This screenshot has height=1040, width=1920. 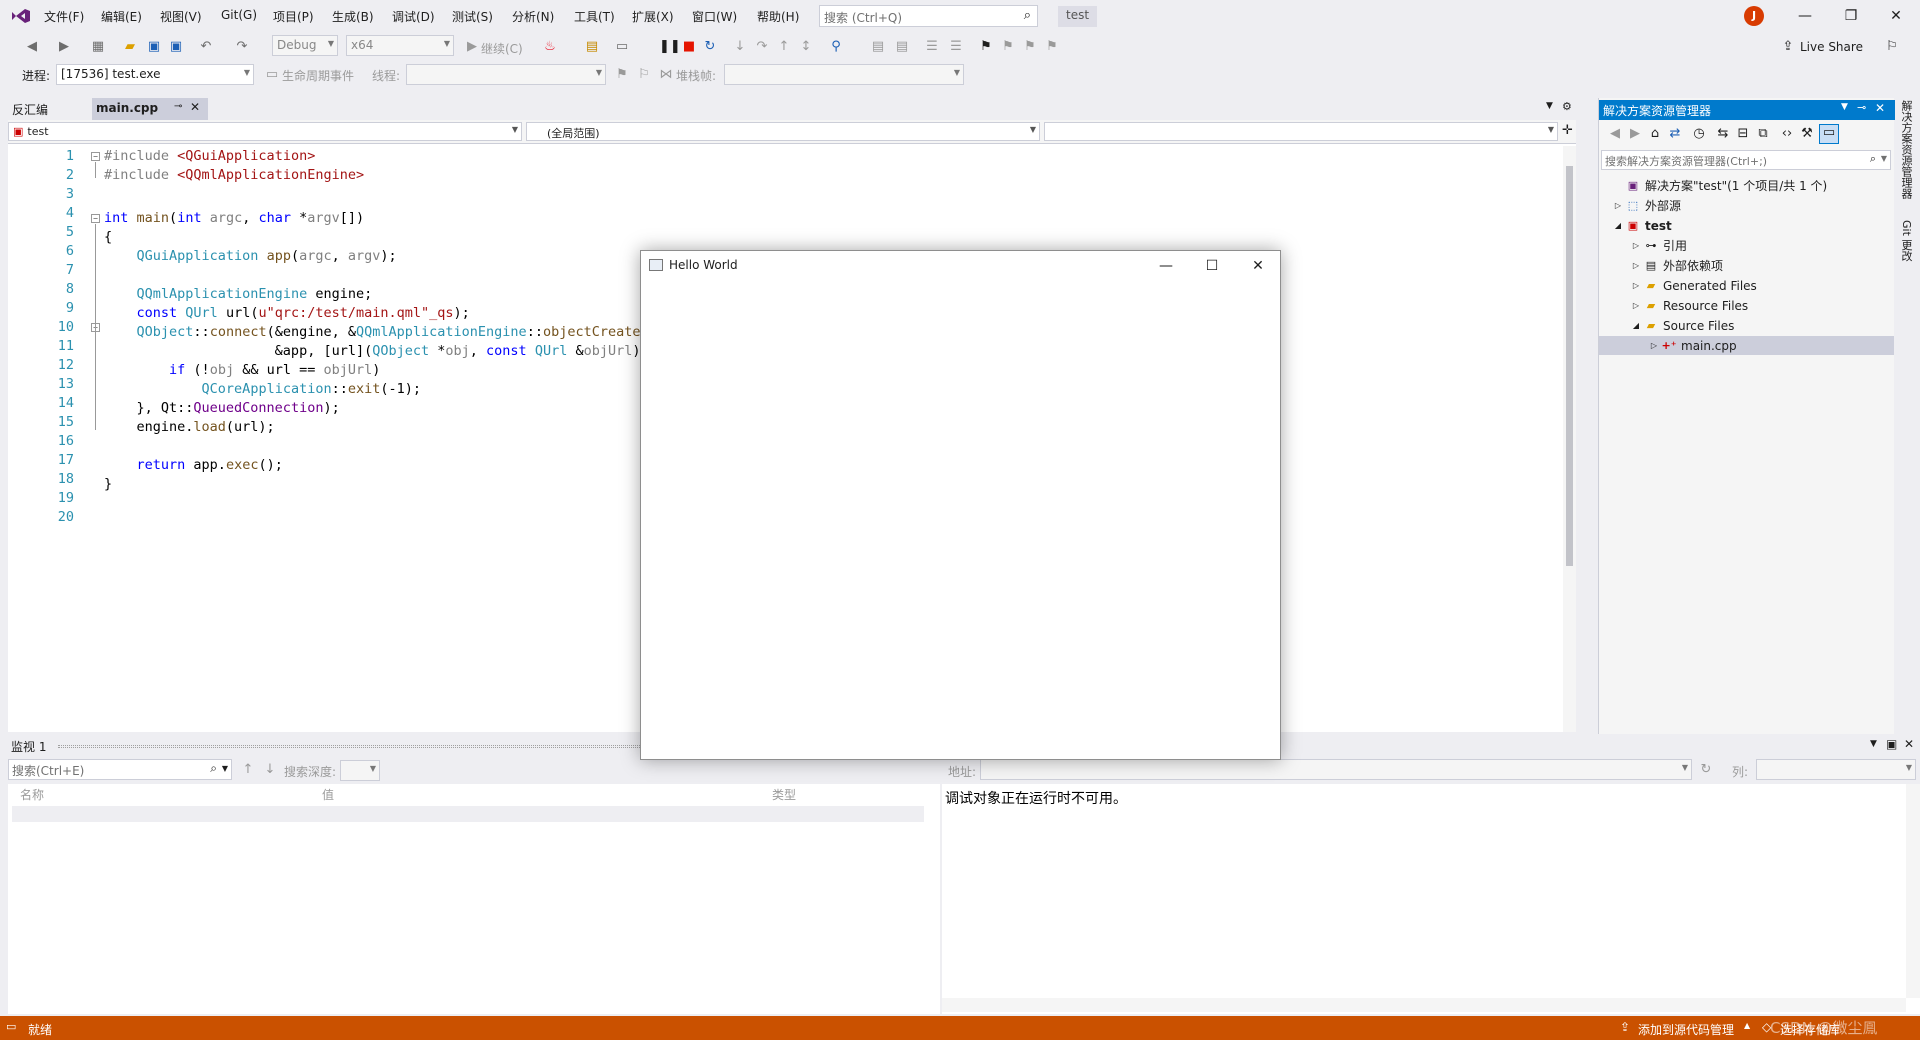 What do you see at coordinates (400, 45) in the screenshot?
I see `platform-select: x64 ▼` at bounding box center [400, 45].